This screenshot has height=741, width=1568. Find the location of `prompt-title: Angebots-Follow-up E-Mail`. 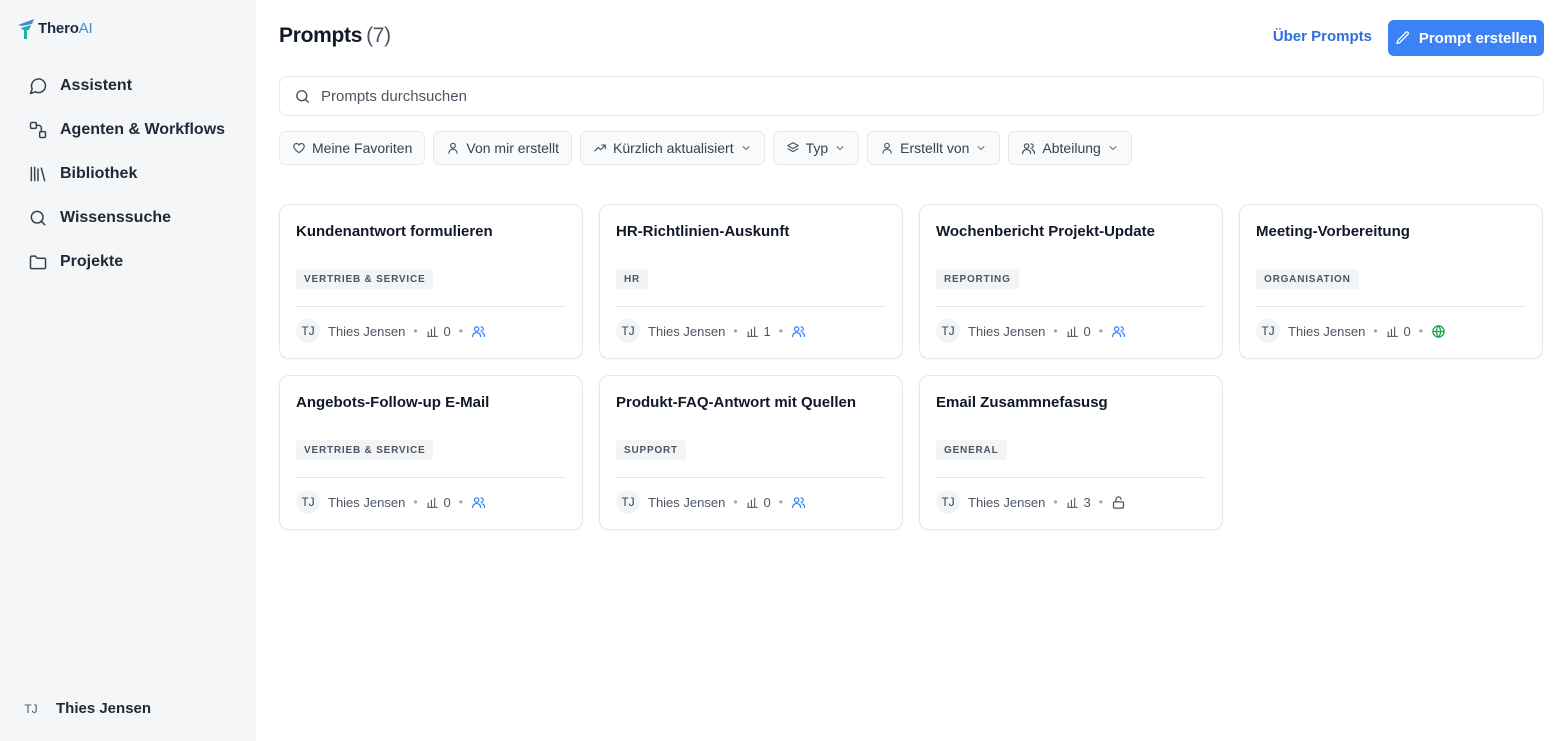

prompt-title: Angebots-Follow-up E-Mail is located at coordinates (393, 402).